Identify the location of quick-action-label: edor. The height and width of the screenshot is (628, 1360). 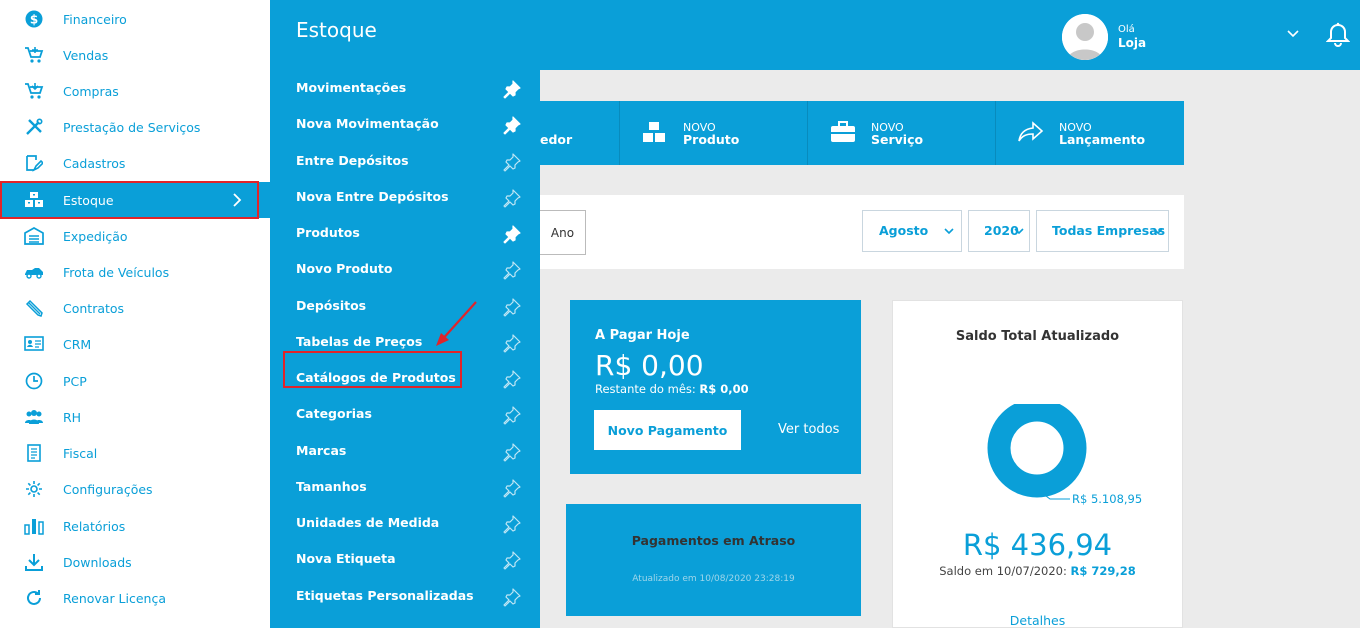
(556, 139).